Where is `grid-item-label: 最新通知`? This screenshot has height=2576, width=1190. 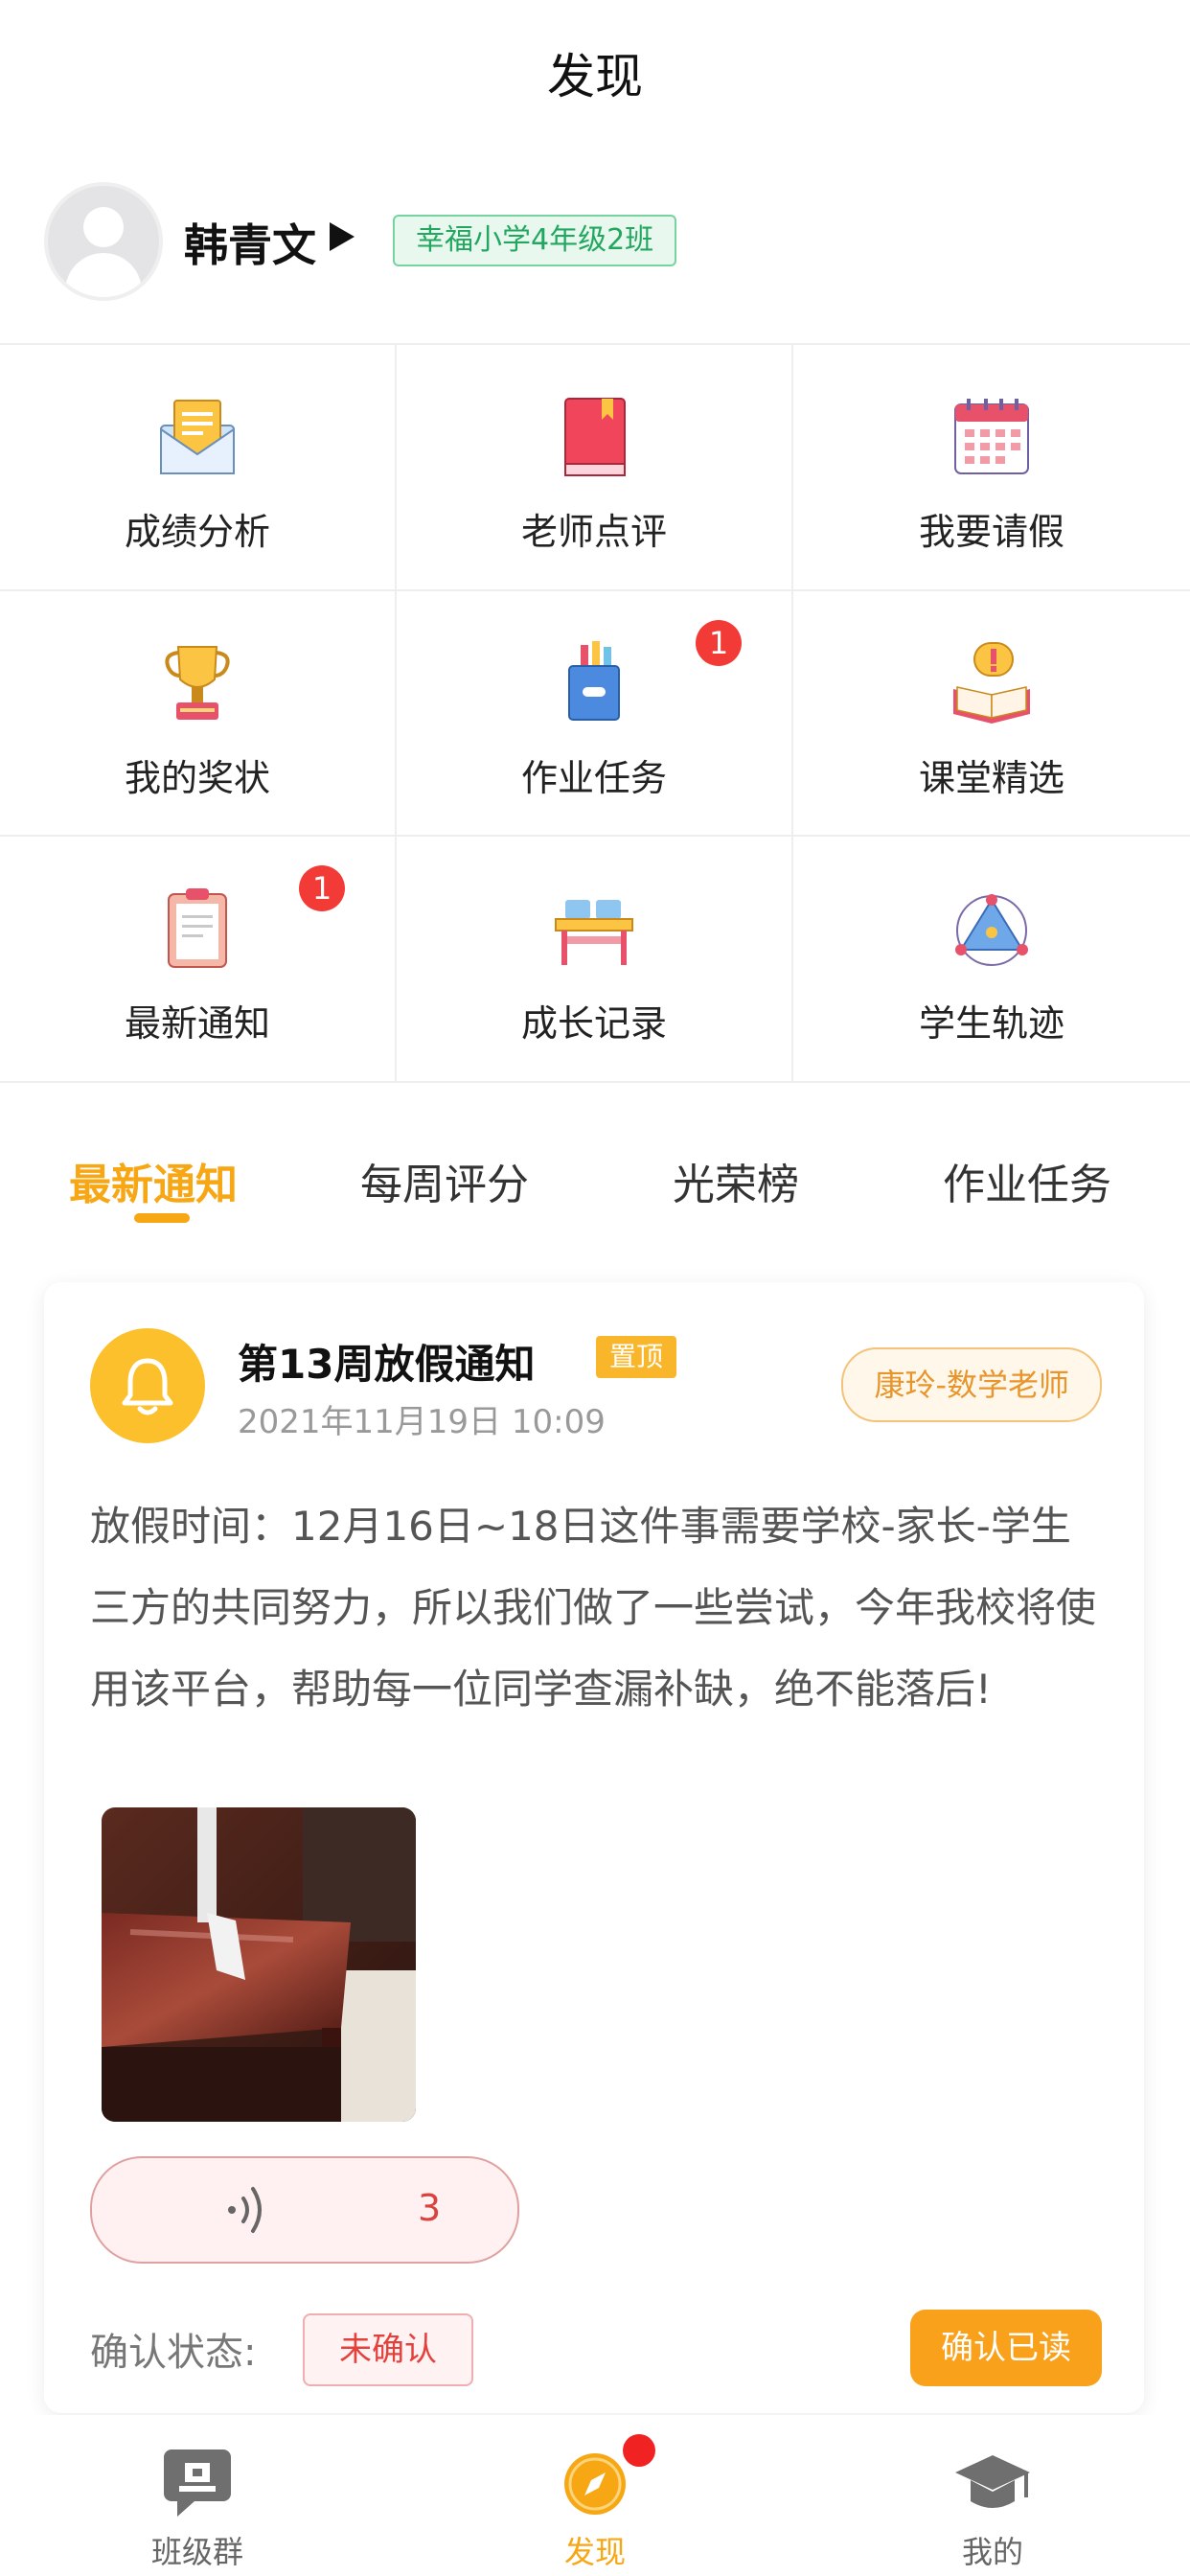
grid-item-label: 最新通知 is located at coordinates (197, 1024).